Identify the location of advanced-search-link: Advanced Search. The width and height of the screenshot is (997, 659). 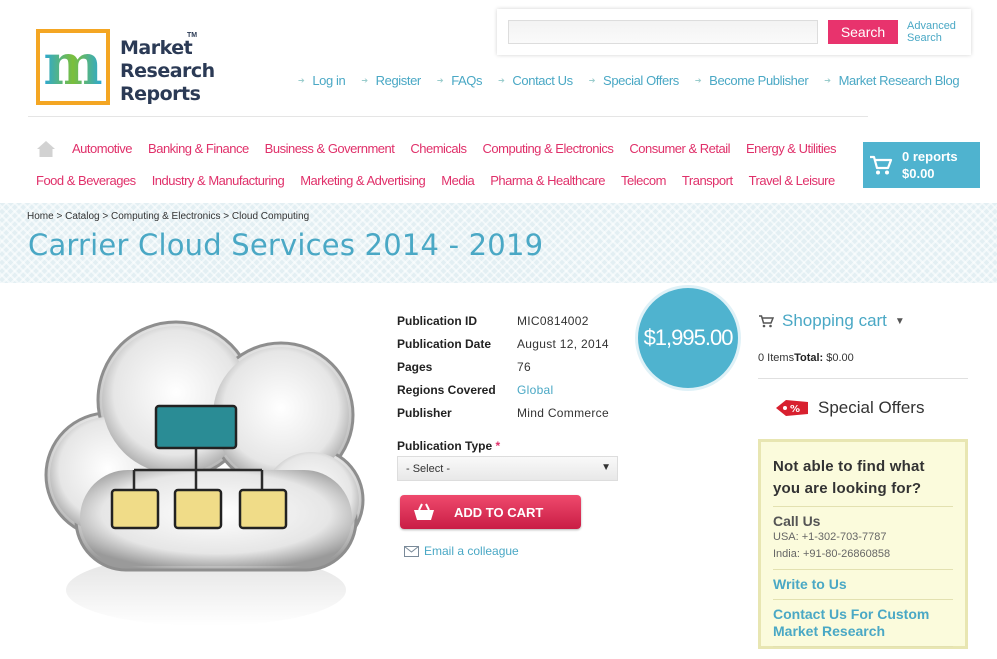
(937, 32).